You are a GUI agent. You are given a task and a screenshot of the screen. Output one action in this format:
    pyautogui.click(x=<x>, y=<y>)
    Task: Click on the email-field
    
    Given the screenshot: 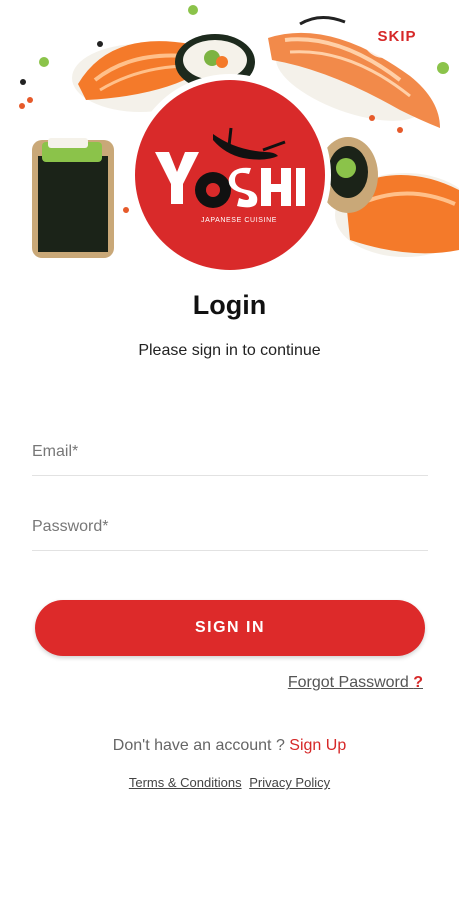 What is the action you would take?
    pyautogui.click(x=230, y=451)
    